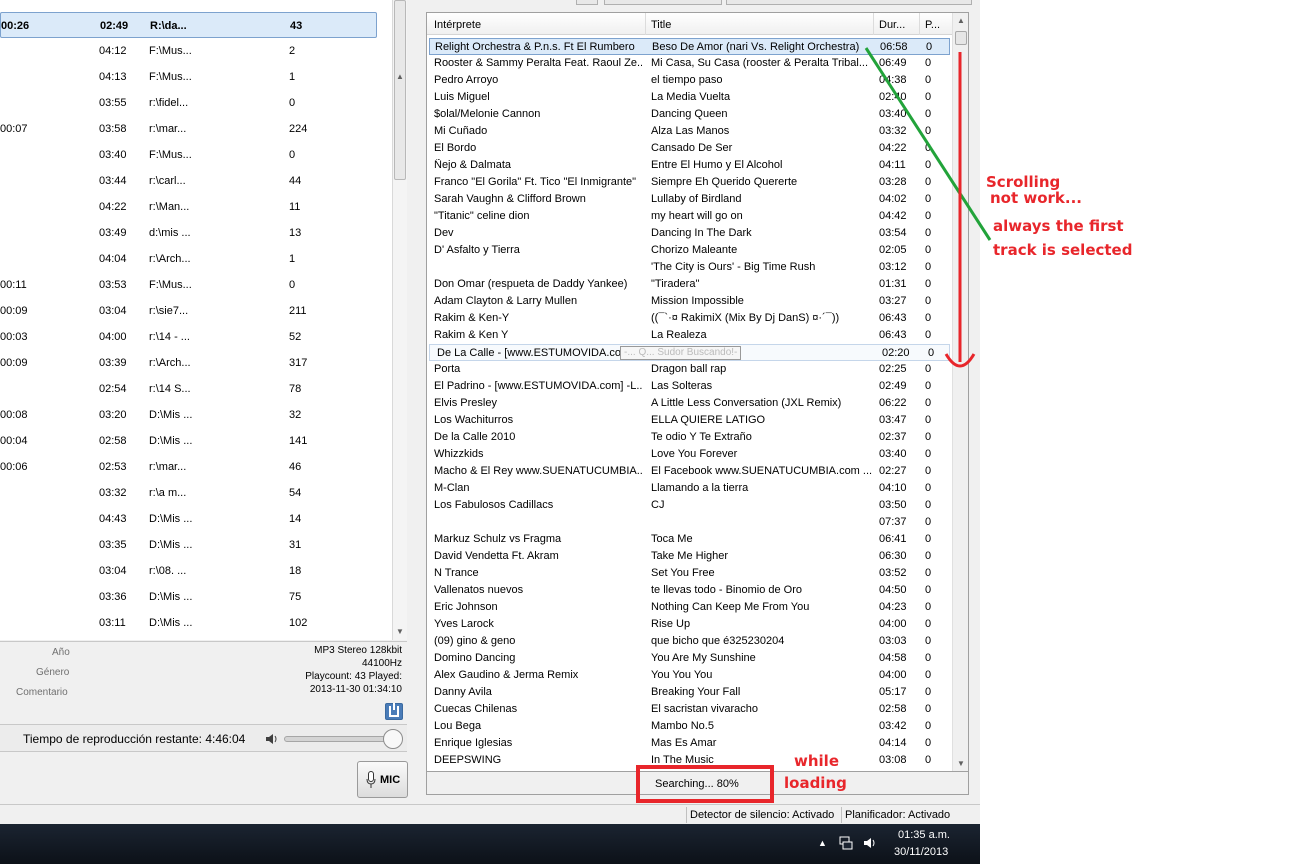 The height and width of the screenshot is (864, 1307). Describe the element at coordinates (689, 97) in the screenshot. I see `track-row: Luis Miguel La Media Vuelta 02:40 0` at that location.